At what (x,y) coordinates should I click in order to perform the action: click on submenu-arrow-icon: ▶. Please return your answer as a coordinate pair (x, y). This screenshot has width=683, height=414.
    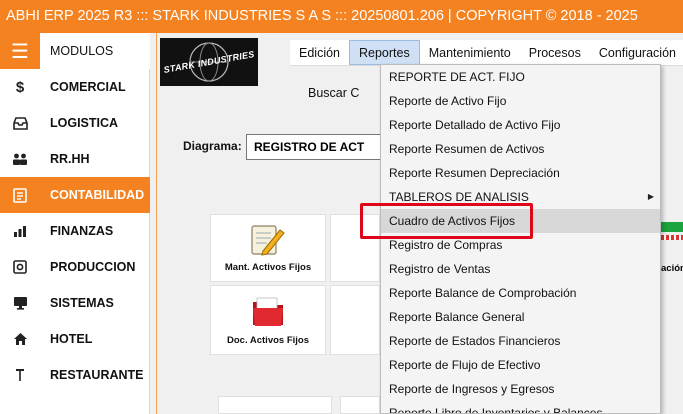
    Looking at the image, I should click on (650, 196).